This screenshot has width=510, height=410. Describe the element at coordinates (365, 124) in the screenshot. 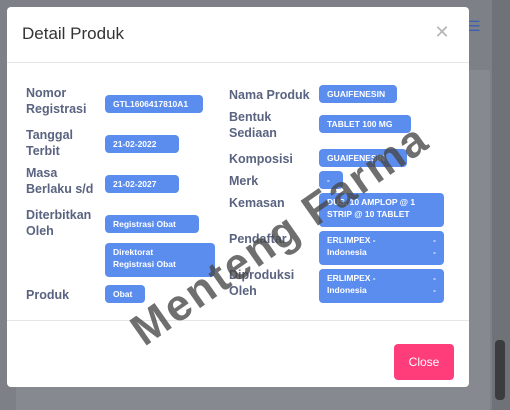

I see `value-bentuk-sediaan: TABLET 100 MG` at that location.